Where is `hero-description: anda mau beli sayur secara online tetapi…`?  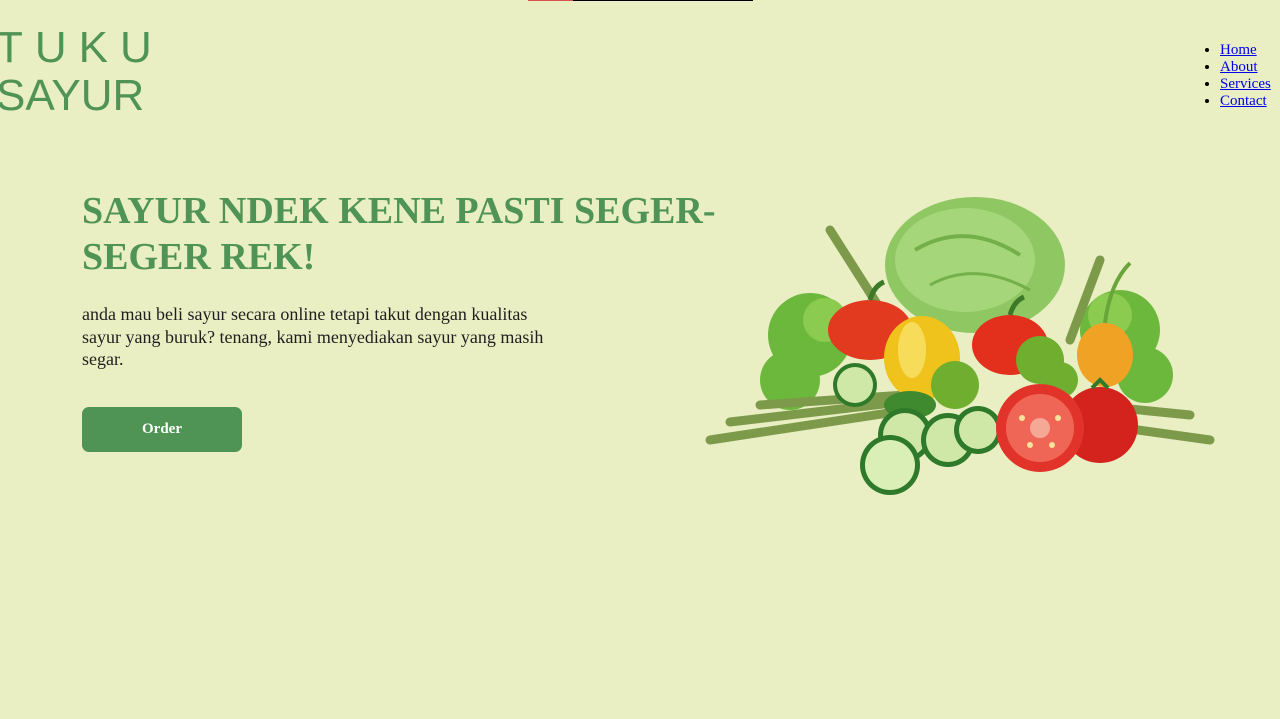 hero-description: anda mau beli sayur secara online tetapi… is located at coordinates (313, 336).